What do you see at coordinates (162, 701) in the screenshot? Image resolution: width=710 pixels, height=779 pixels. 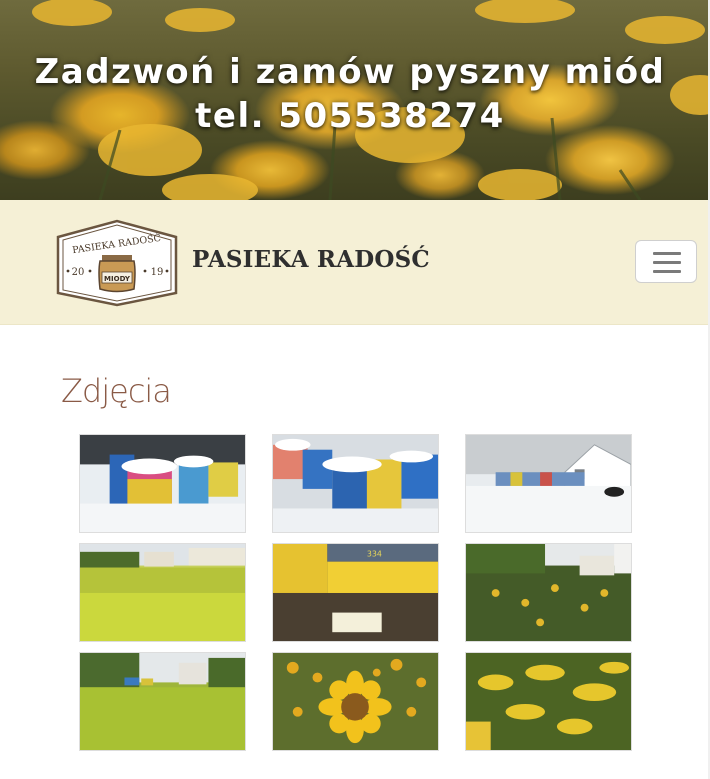 I see `gallery-photo-meadow-hives` at bounding box center [162, 701].